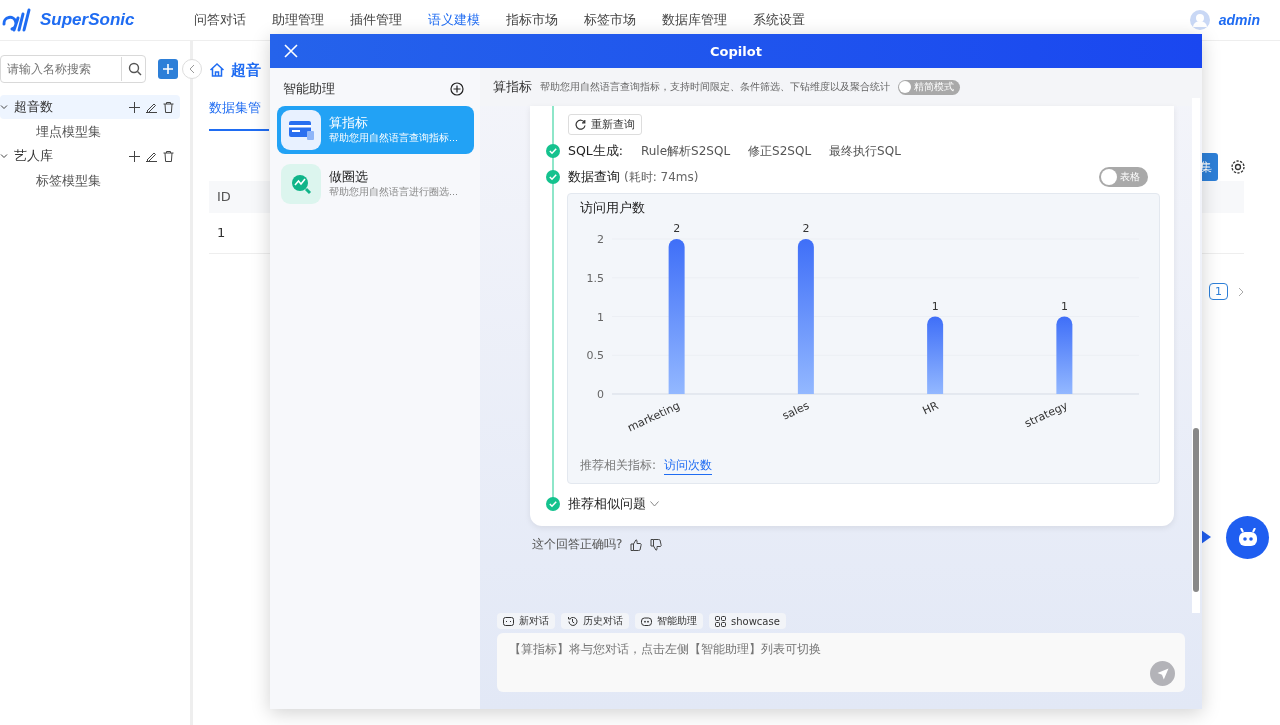  I want to click on axis-tick: 2, so click(600, 239).